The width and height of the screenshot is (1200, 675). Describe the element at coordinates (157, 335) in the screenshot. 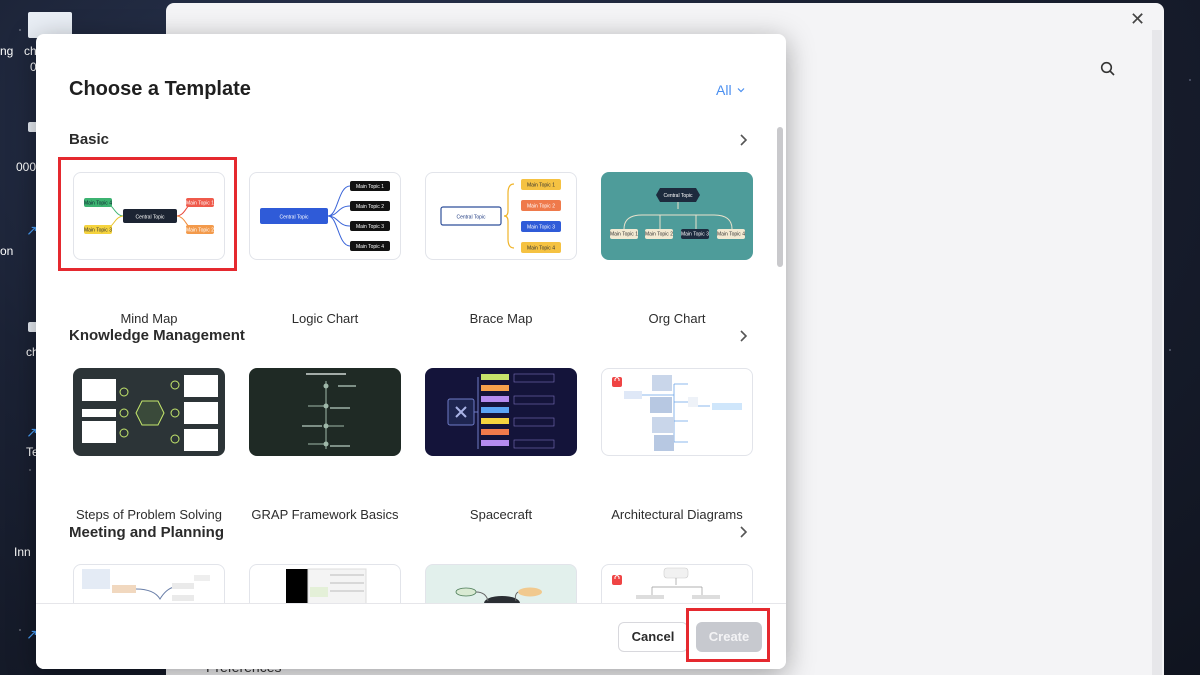

I see `section-title-knowledge-management: Knowledge Management` at that location.